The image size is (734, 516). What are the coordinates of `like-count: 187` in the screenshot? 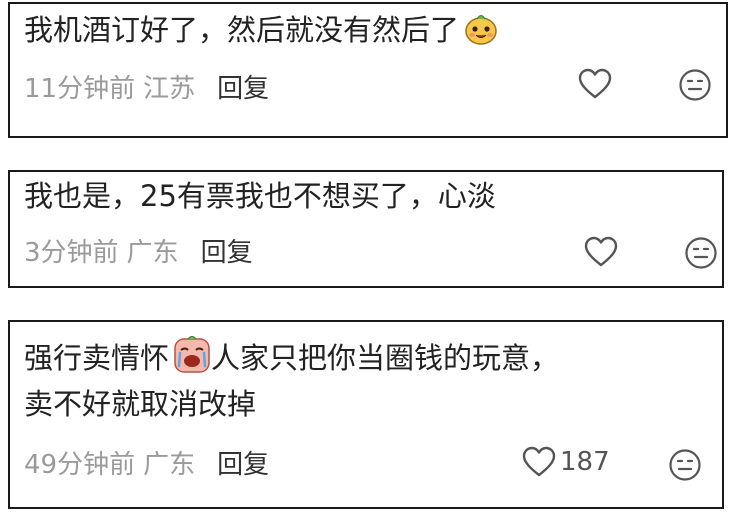 It's located at (585, 462).